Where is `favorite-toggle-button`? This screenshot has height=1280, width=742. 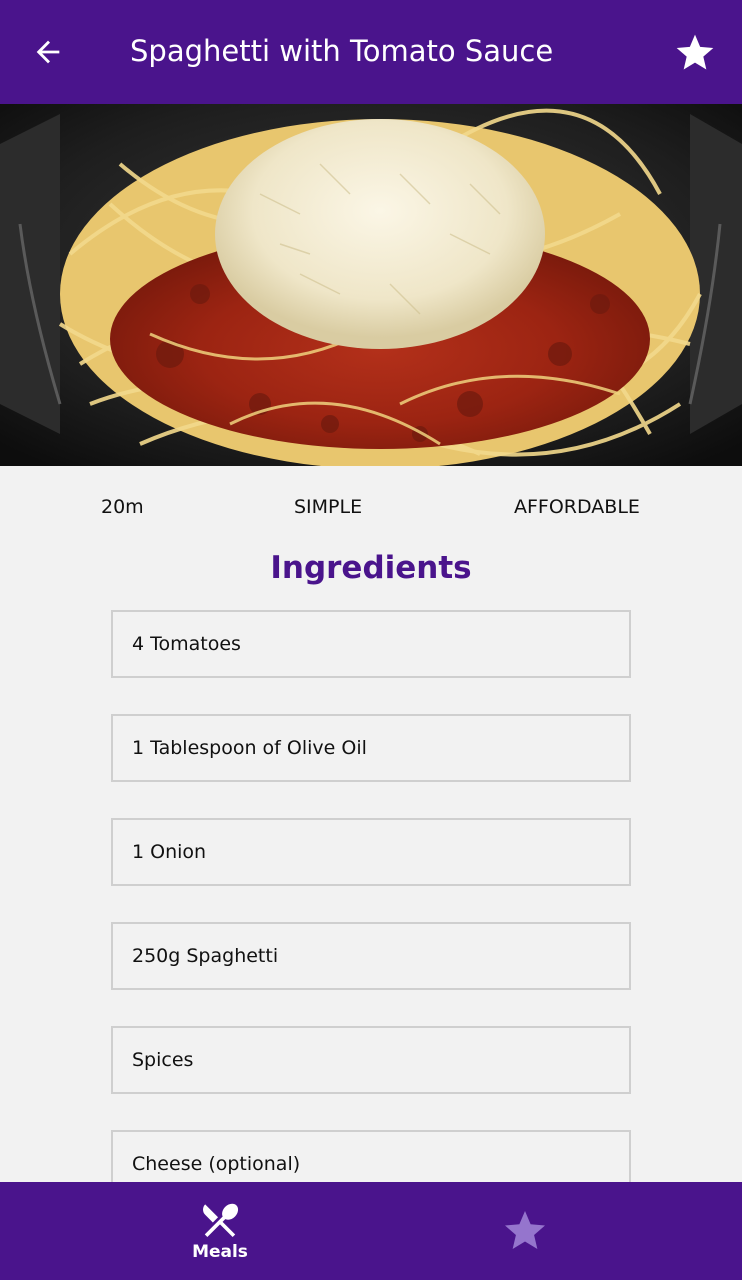 favorite-toggle-button is located at coordinates (695, 53).